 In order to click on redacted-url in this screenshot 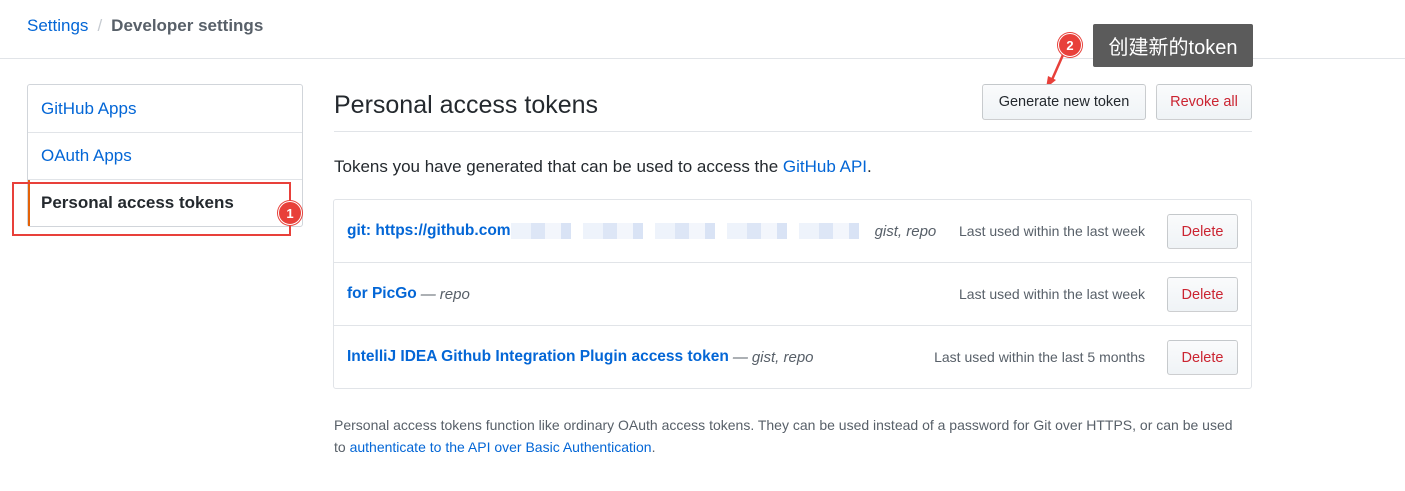, I will do `click(690, 231)`.